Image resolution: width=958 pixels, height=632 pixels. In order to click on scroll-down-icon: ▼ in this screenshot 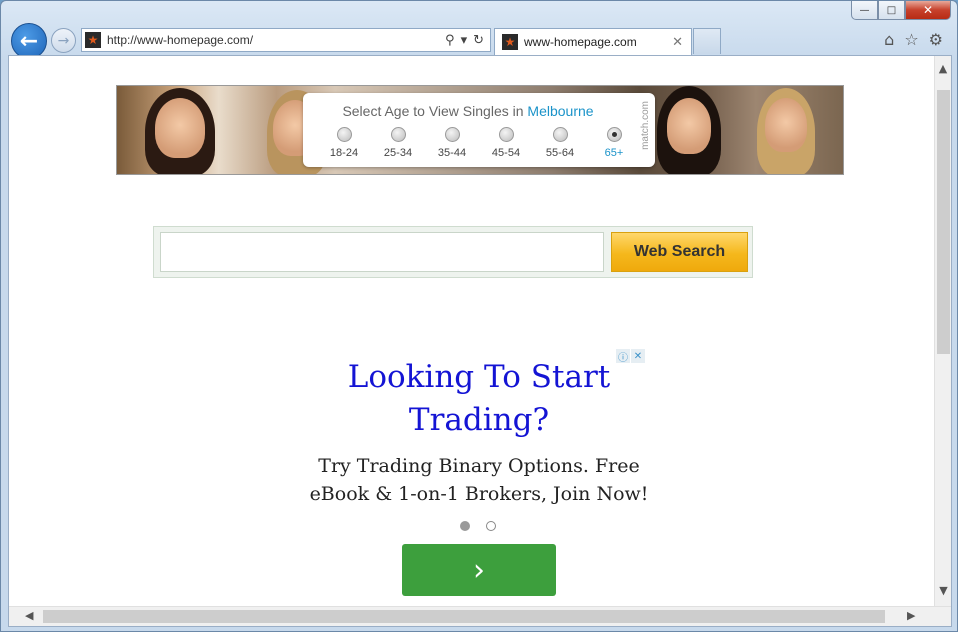, I will do `click(943, 590)`.